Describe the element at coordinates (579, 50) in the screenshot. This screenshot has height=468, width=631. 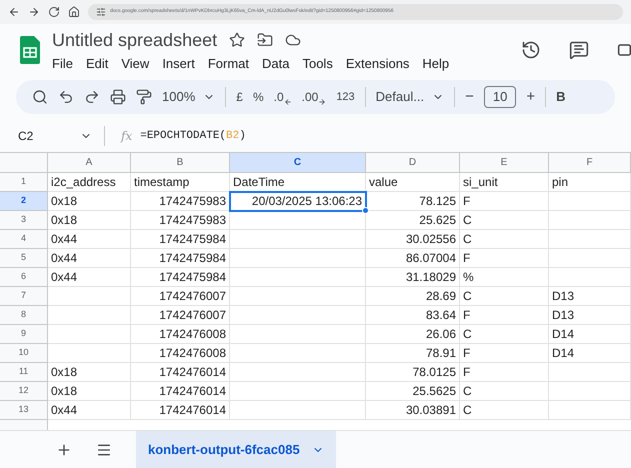
I see `comment-icon` at that location.